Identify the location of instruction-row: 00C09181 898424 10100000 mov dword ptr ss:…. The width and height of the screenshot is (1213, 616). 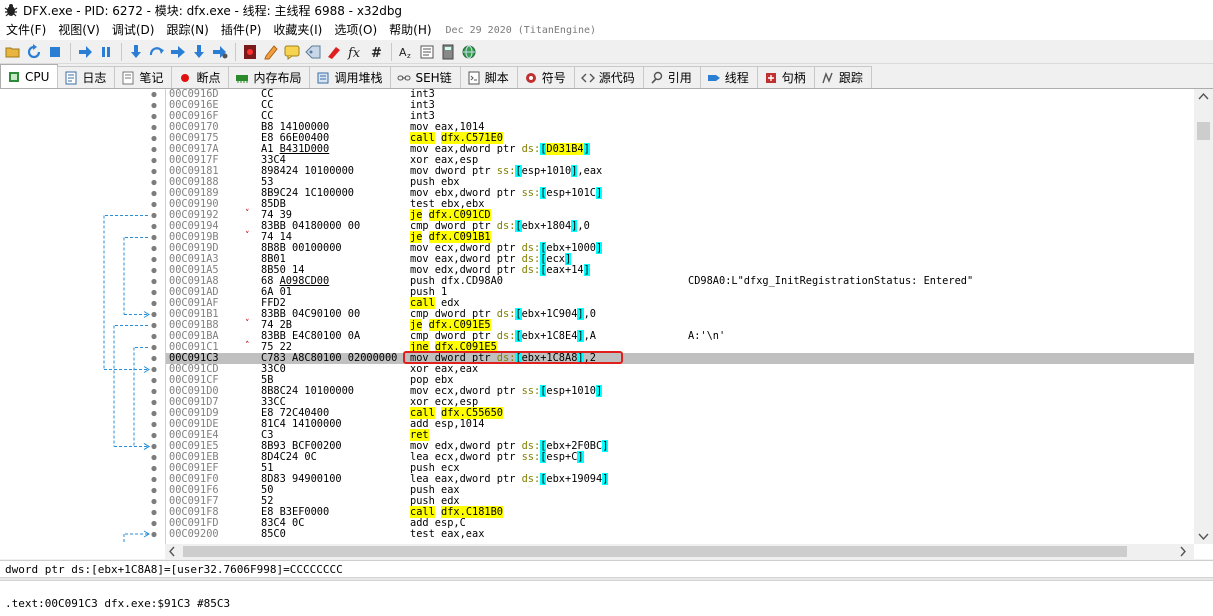
(680, 171).